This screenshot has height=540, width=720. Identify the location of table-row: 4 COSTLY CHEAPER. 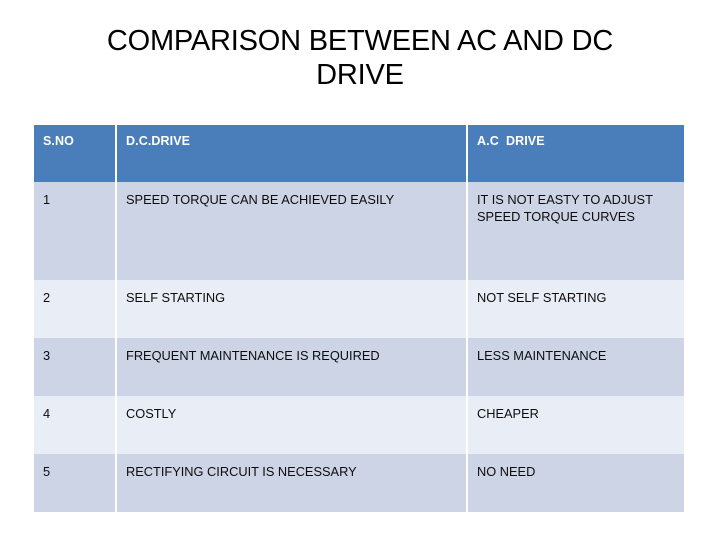
(359, 425).